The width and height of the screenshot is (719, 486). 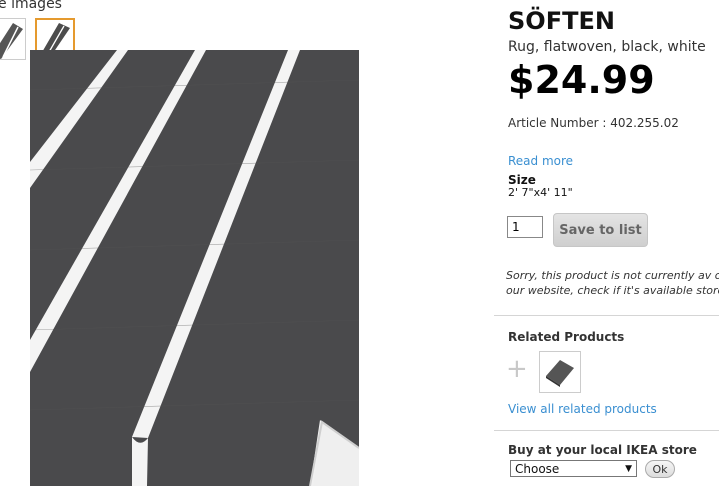 I want to click on product-price: $24.99, so click(x=581, y=80).